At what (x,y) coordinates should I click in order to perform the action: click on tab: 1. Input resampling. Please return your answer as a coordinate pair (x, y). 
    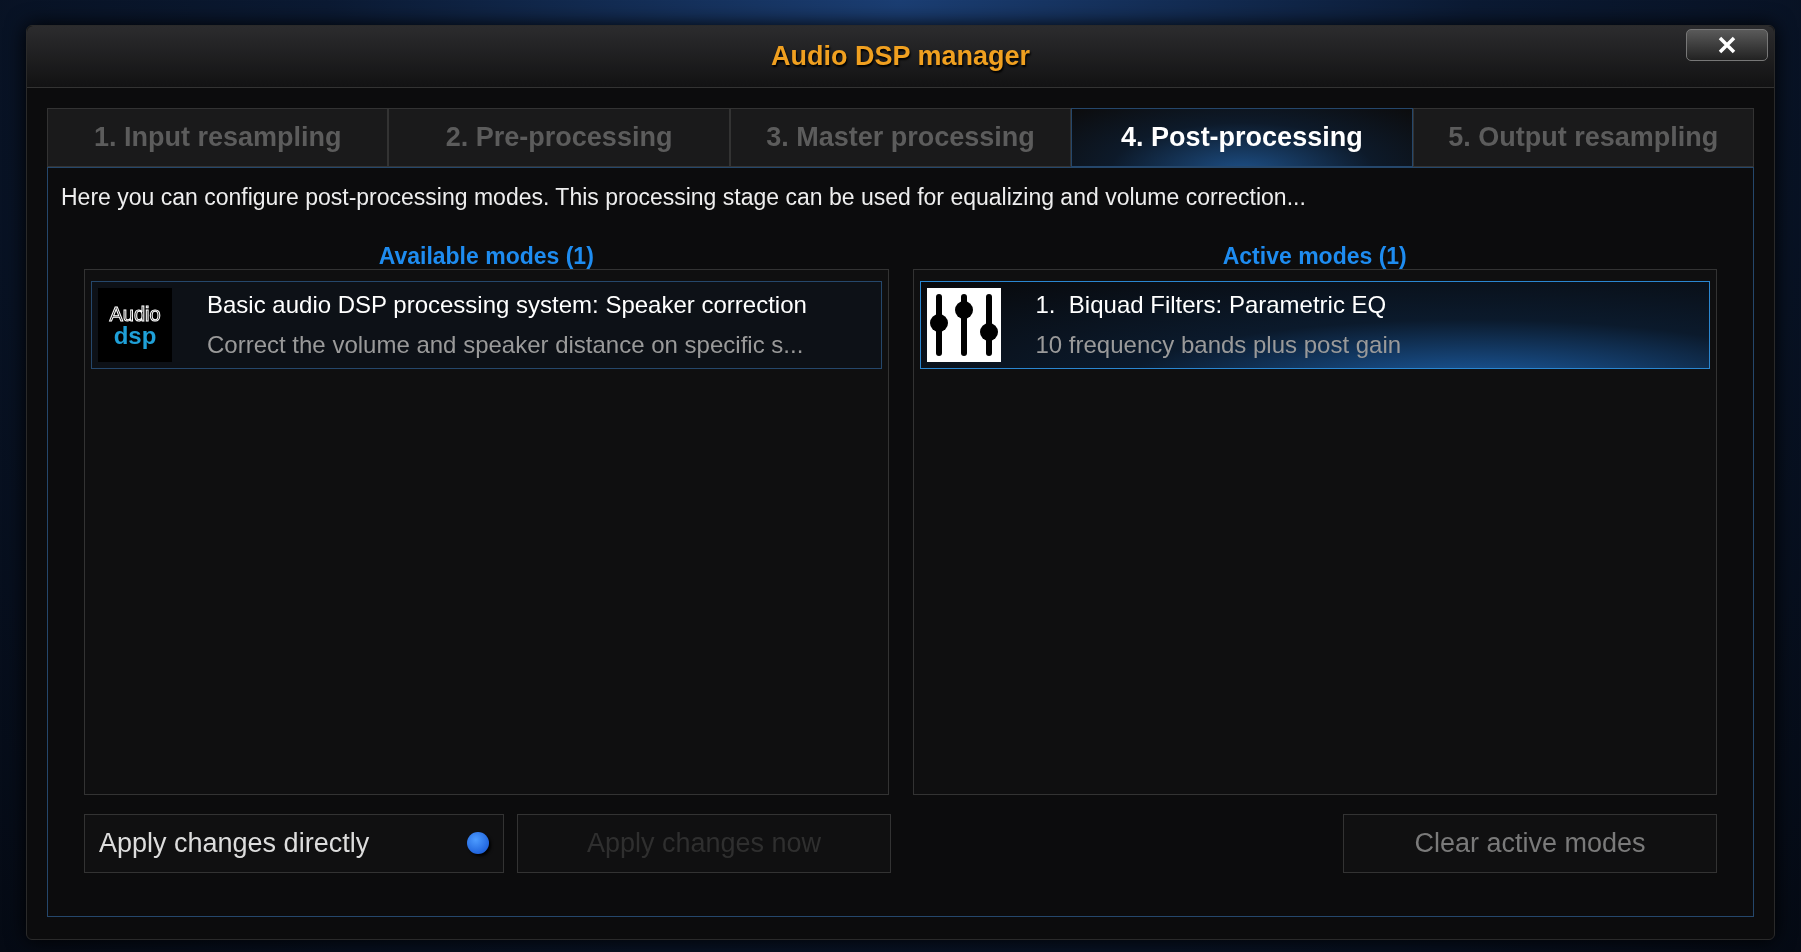
    Looking at the image, I should click on (218, 137).